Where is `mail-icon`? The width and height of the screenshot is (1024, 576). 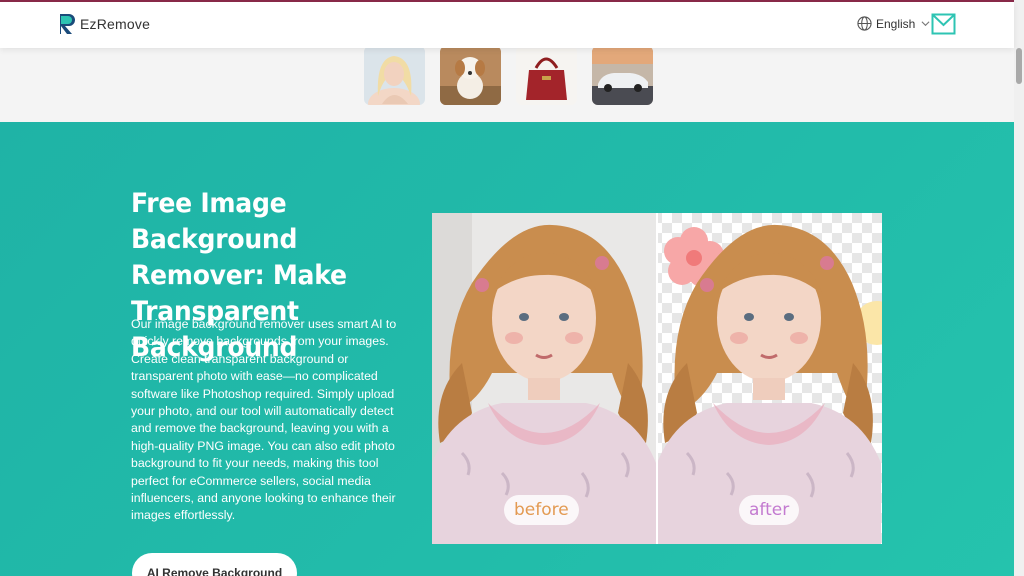
mail-icon is located at coordinates (943, 24).